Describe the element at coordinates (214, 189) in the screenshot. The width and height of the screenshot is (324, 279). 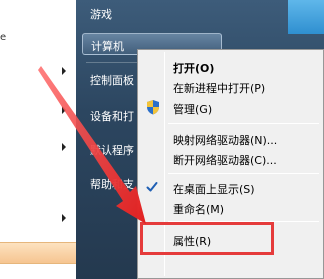
I see `menu-item-show-on-desktop: 在桌面上显示(S)` at that location.